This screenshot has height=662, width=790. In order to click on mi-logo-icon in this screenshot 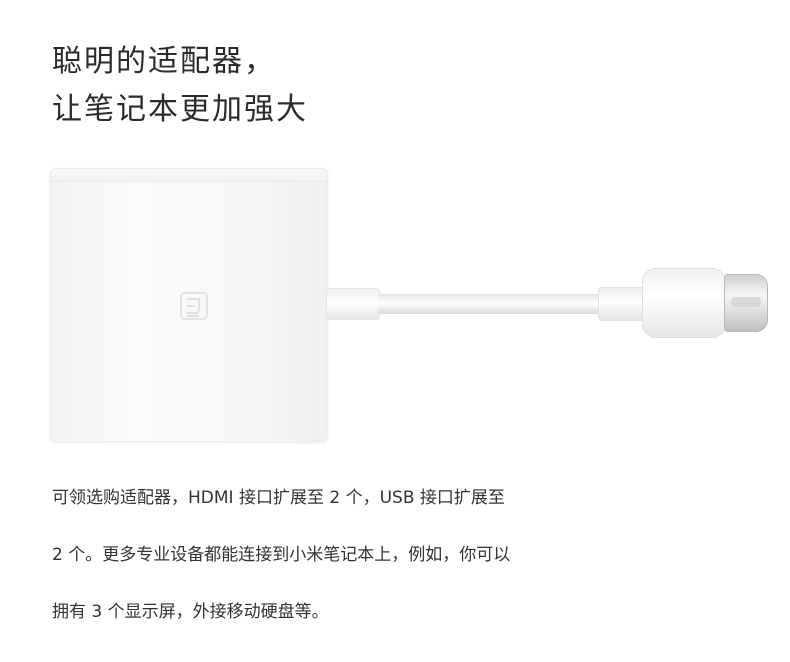, I will do `click(194, 306)`.